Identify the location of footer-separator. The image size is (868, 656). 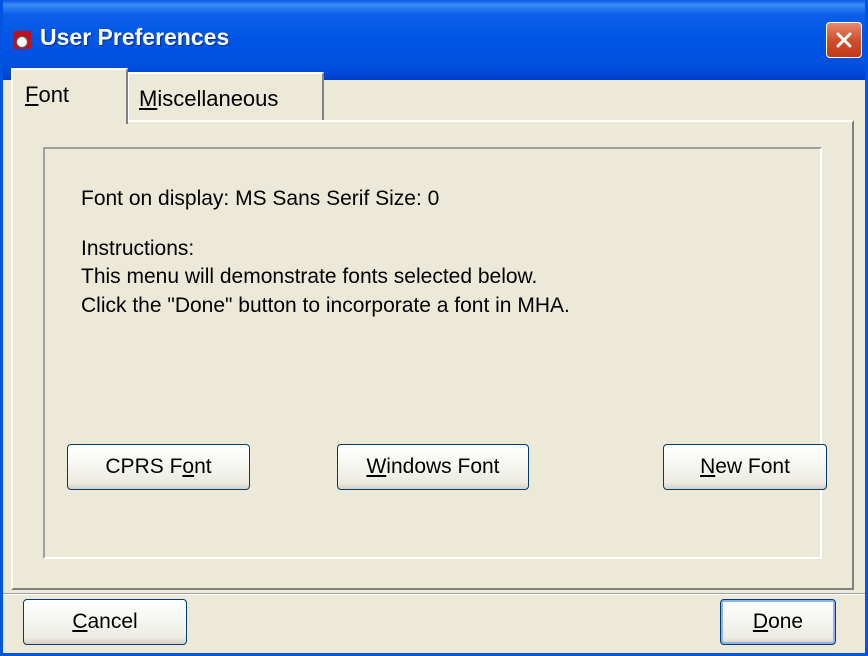
(434, 594).